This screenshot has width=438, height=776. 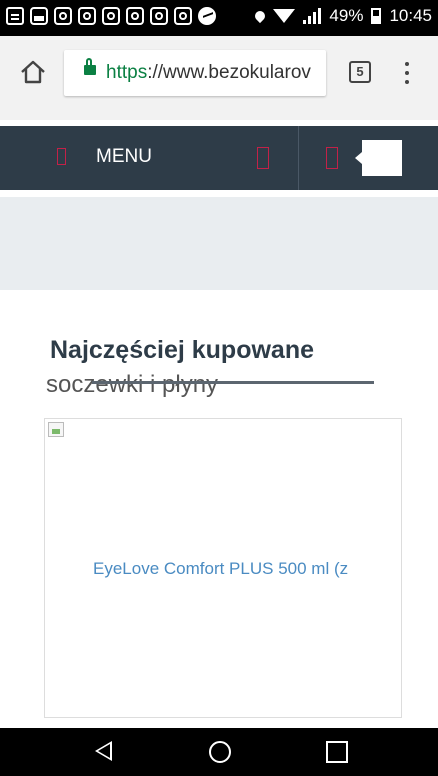 I want to click on tab-switcher-button: 5, so click(x=360, y=72).